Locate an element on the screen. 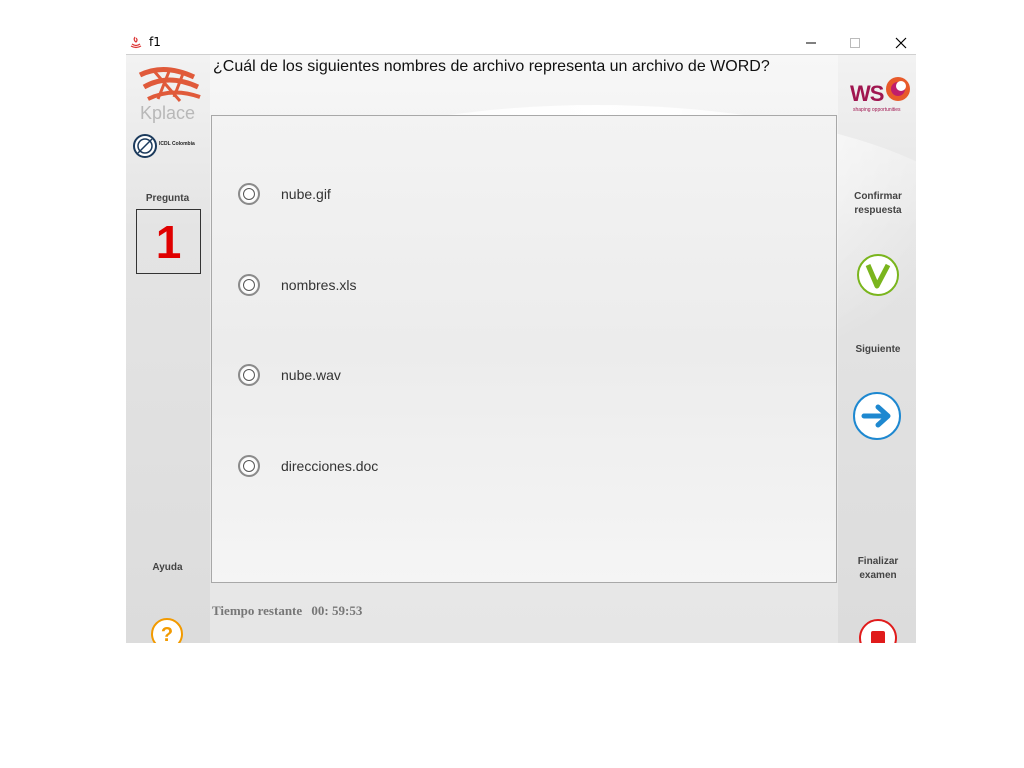 This screenshot has height=768, width=1024. question-mark-icon: ? is located at coordinates (167, 630).